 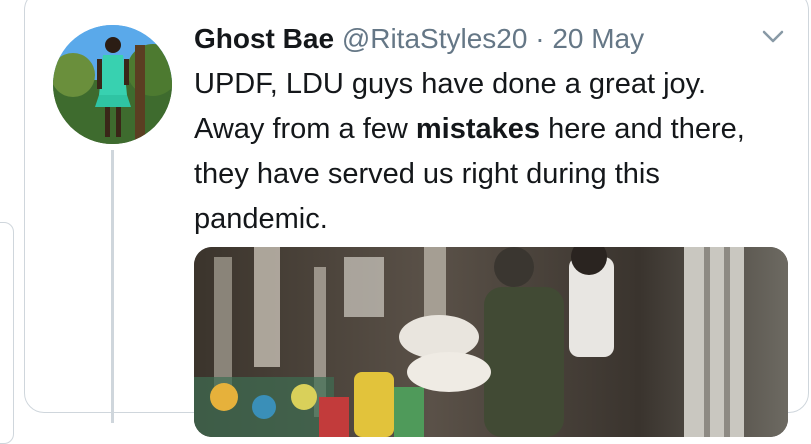 I want to click on tweet-date: 20 May, so click(x=598, y=38).